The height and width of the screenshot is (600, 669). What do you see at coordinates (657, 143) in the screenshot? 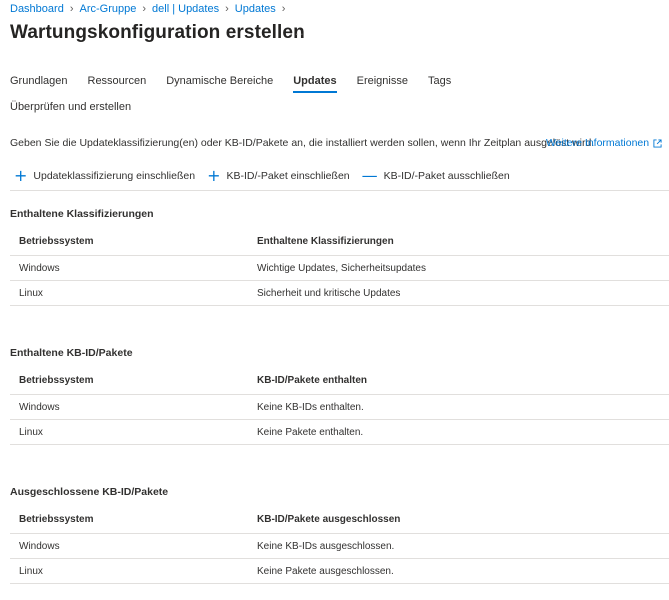
I see `external-link-icon` at bounding box center [657, 143].